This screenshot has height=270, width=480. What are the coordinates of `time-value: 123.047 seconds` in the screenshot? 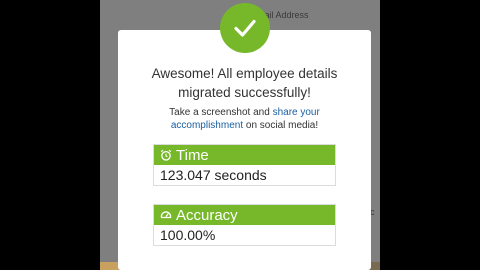 It's located at (244, 175).